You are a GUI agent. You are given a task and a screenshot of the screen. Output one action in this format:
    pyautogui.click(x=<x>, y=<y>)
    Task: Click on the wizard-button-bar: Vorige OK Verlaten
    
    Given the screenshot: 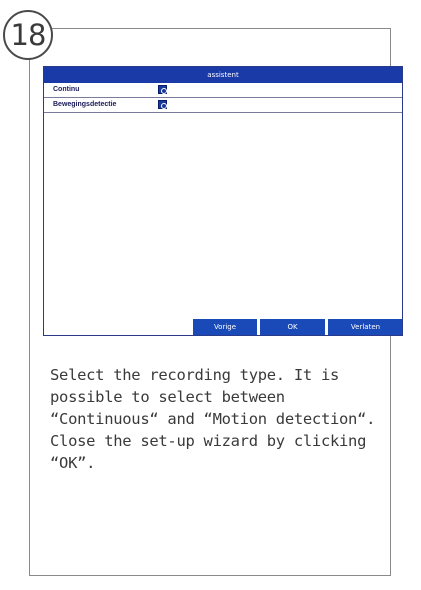 What is the action you would take?
    pyautogui.click(x=223, y=327)
    